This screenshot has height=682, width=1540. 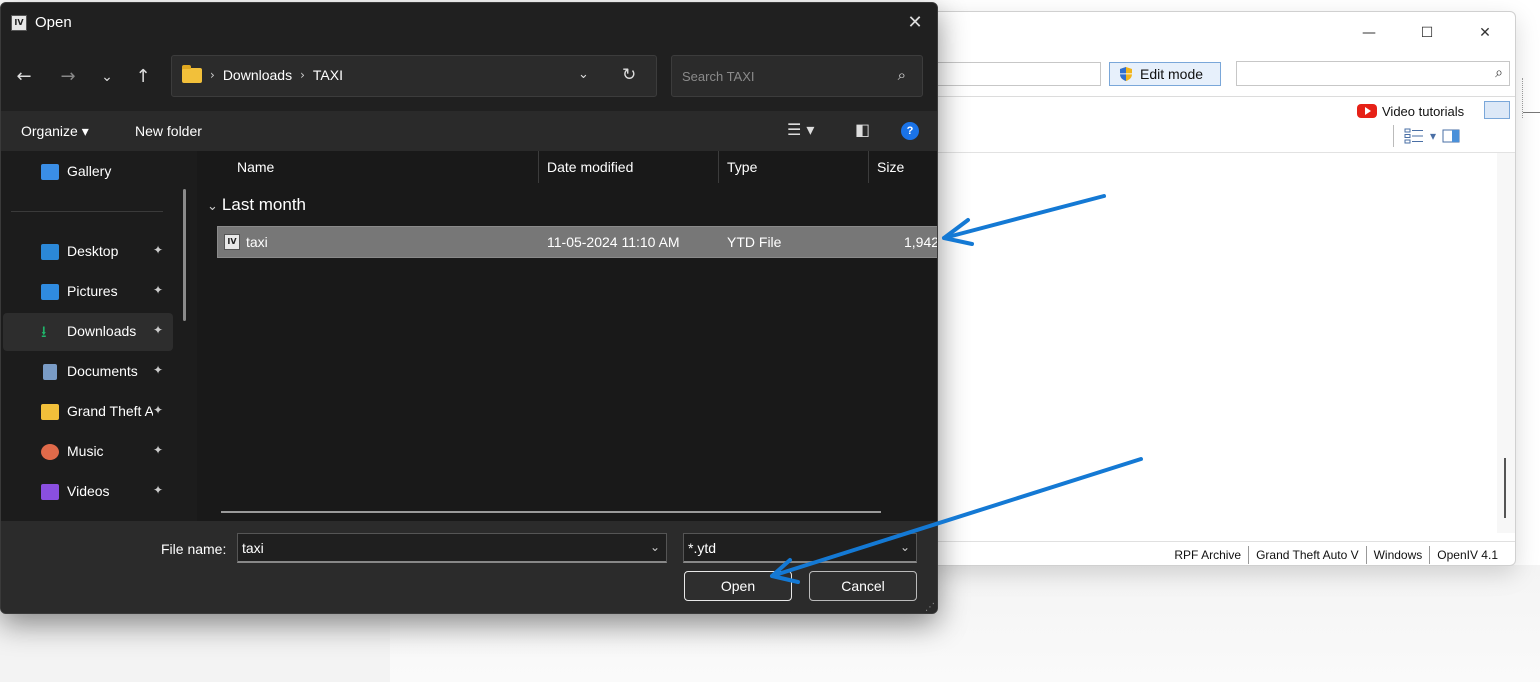 What do you see at coordinates (253, 548) in the screenshot?
I see `file-name-value: taxi` at bounding box center [253, 548].